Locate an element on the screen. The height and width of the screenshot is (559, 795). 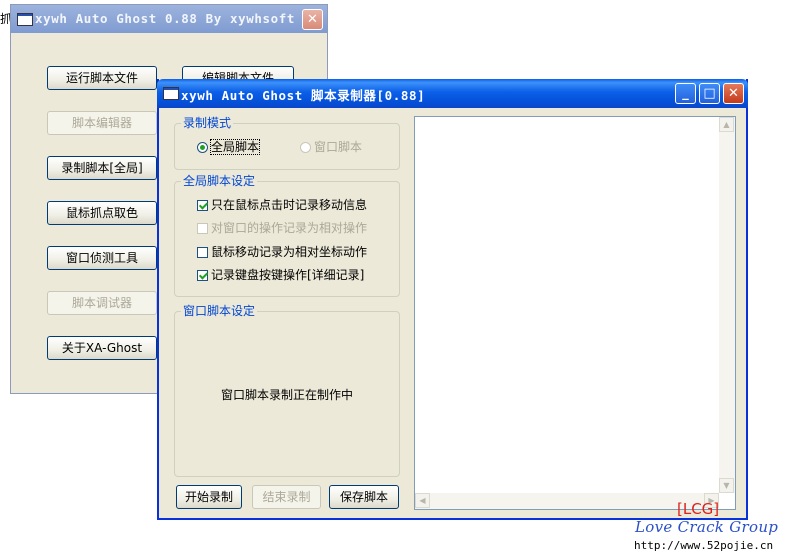
save-script-button: 保存脚本 is located at coordinates (364, 497).